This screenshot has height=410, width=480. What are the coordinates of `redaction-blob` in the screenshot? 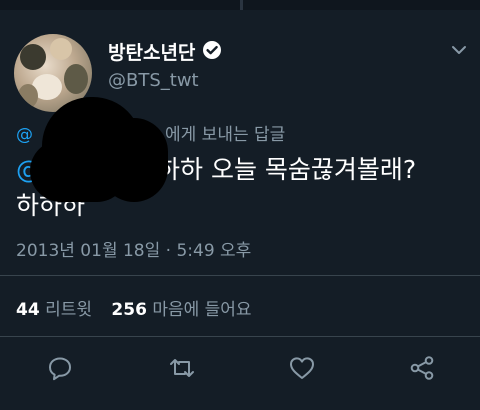 It's located at (79, 171).